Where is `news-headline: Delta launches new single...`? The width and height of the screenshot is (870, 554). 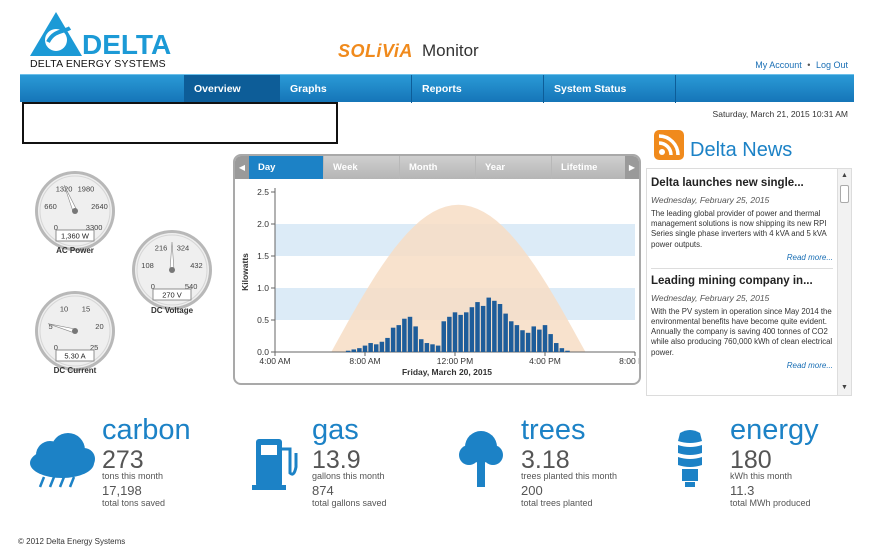 news-headline: Delta launches new single... is located at coordinates (742, 183).